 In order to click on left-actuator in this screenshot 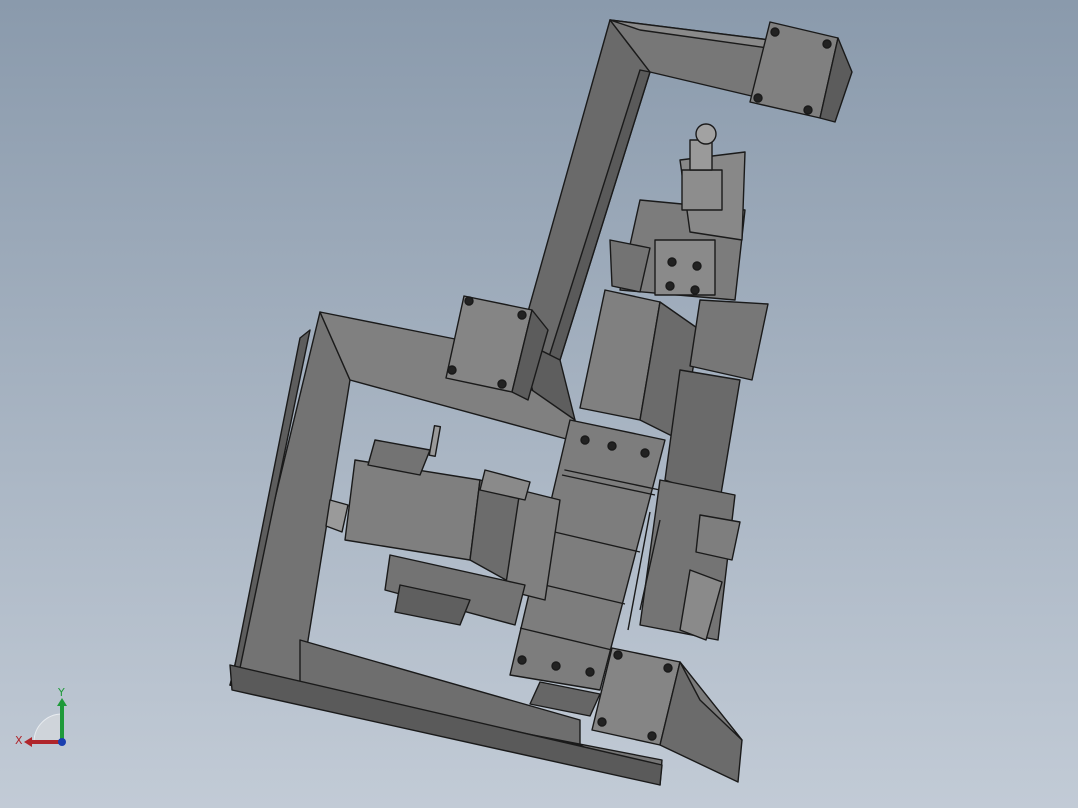, I will do `click(443, 525)`.